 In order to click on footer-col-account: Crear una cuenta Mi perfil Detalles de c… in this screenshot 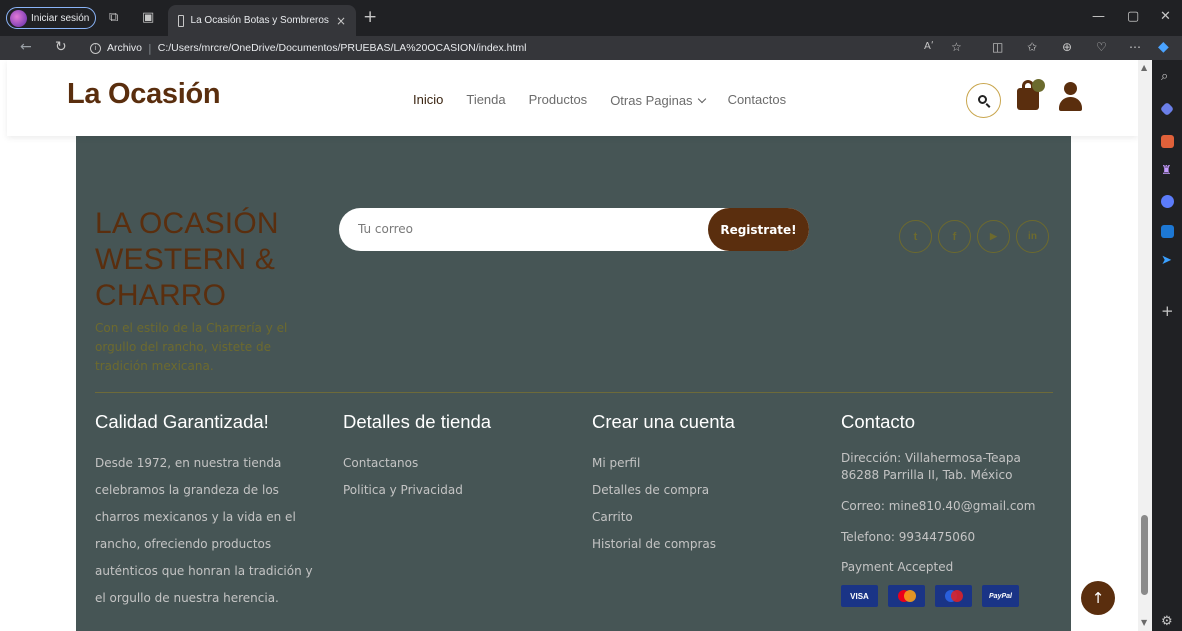, I will do `click(707, 484)`.